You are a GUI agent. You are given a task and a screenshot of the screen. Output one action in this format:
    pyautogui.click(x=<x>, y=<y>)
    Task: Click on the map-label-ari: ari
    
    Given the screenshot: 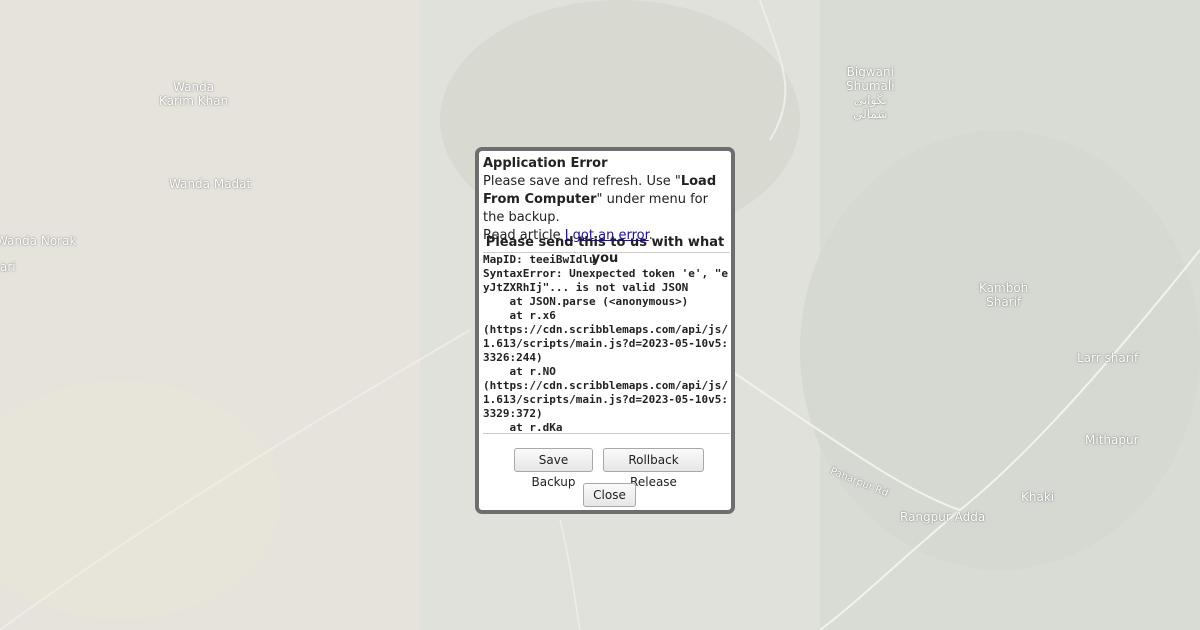 What is the action you would take?
    pyautogui.click(x=8, y=267)
    